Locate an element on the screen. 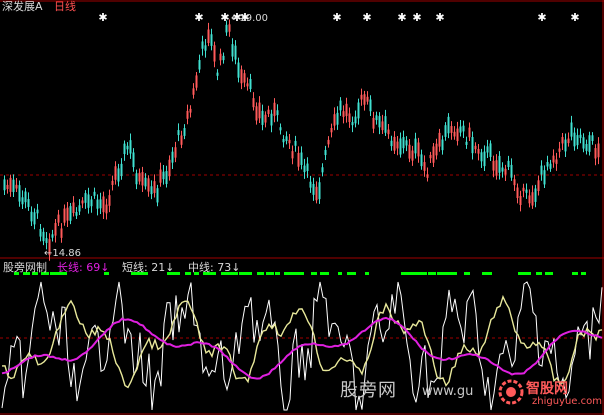  short-line-value: 21↓ is located at coordinates (163, 267).